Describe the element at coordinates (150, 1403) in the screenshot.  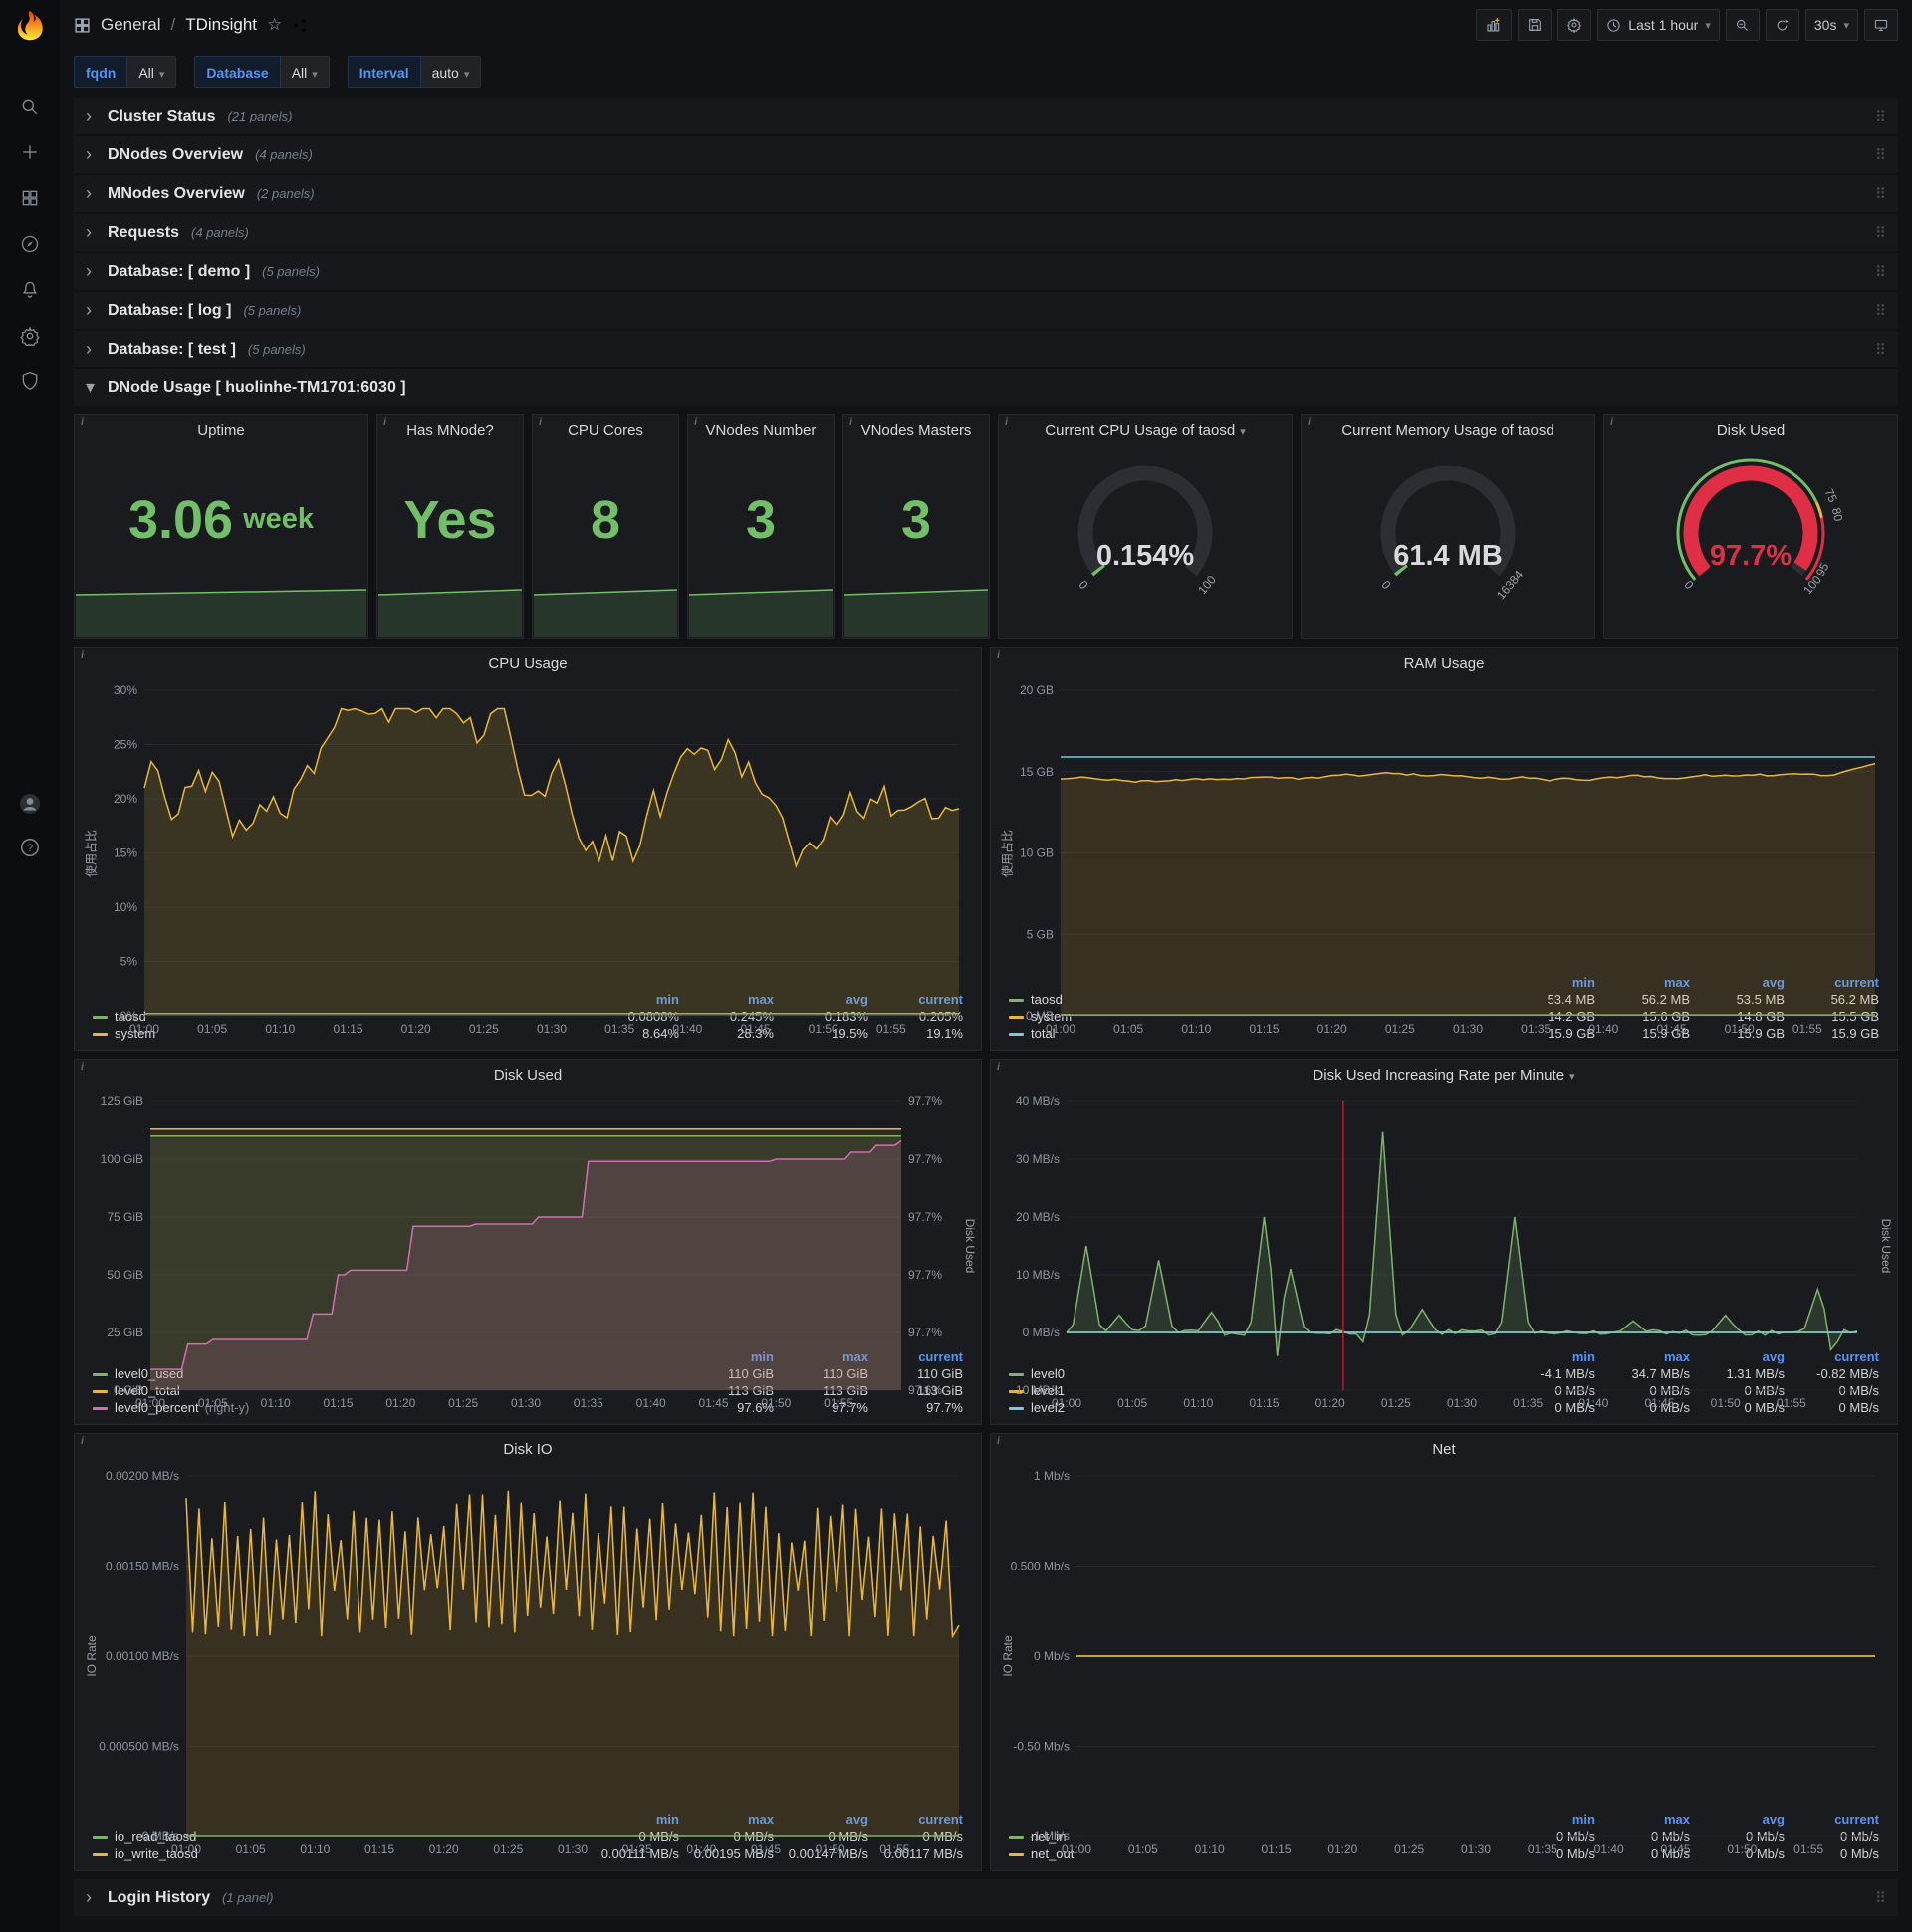
I see `svg-text: 01:00` at that location.